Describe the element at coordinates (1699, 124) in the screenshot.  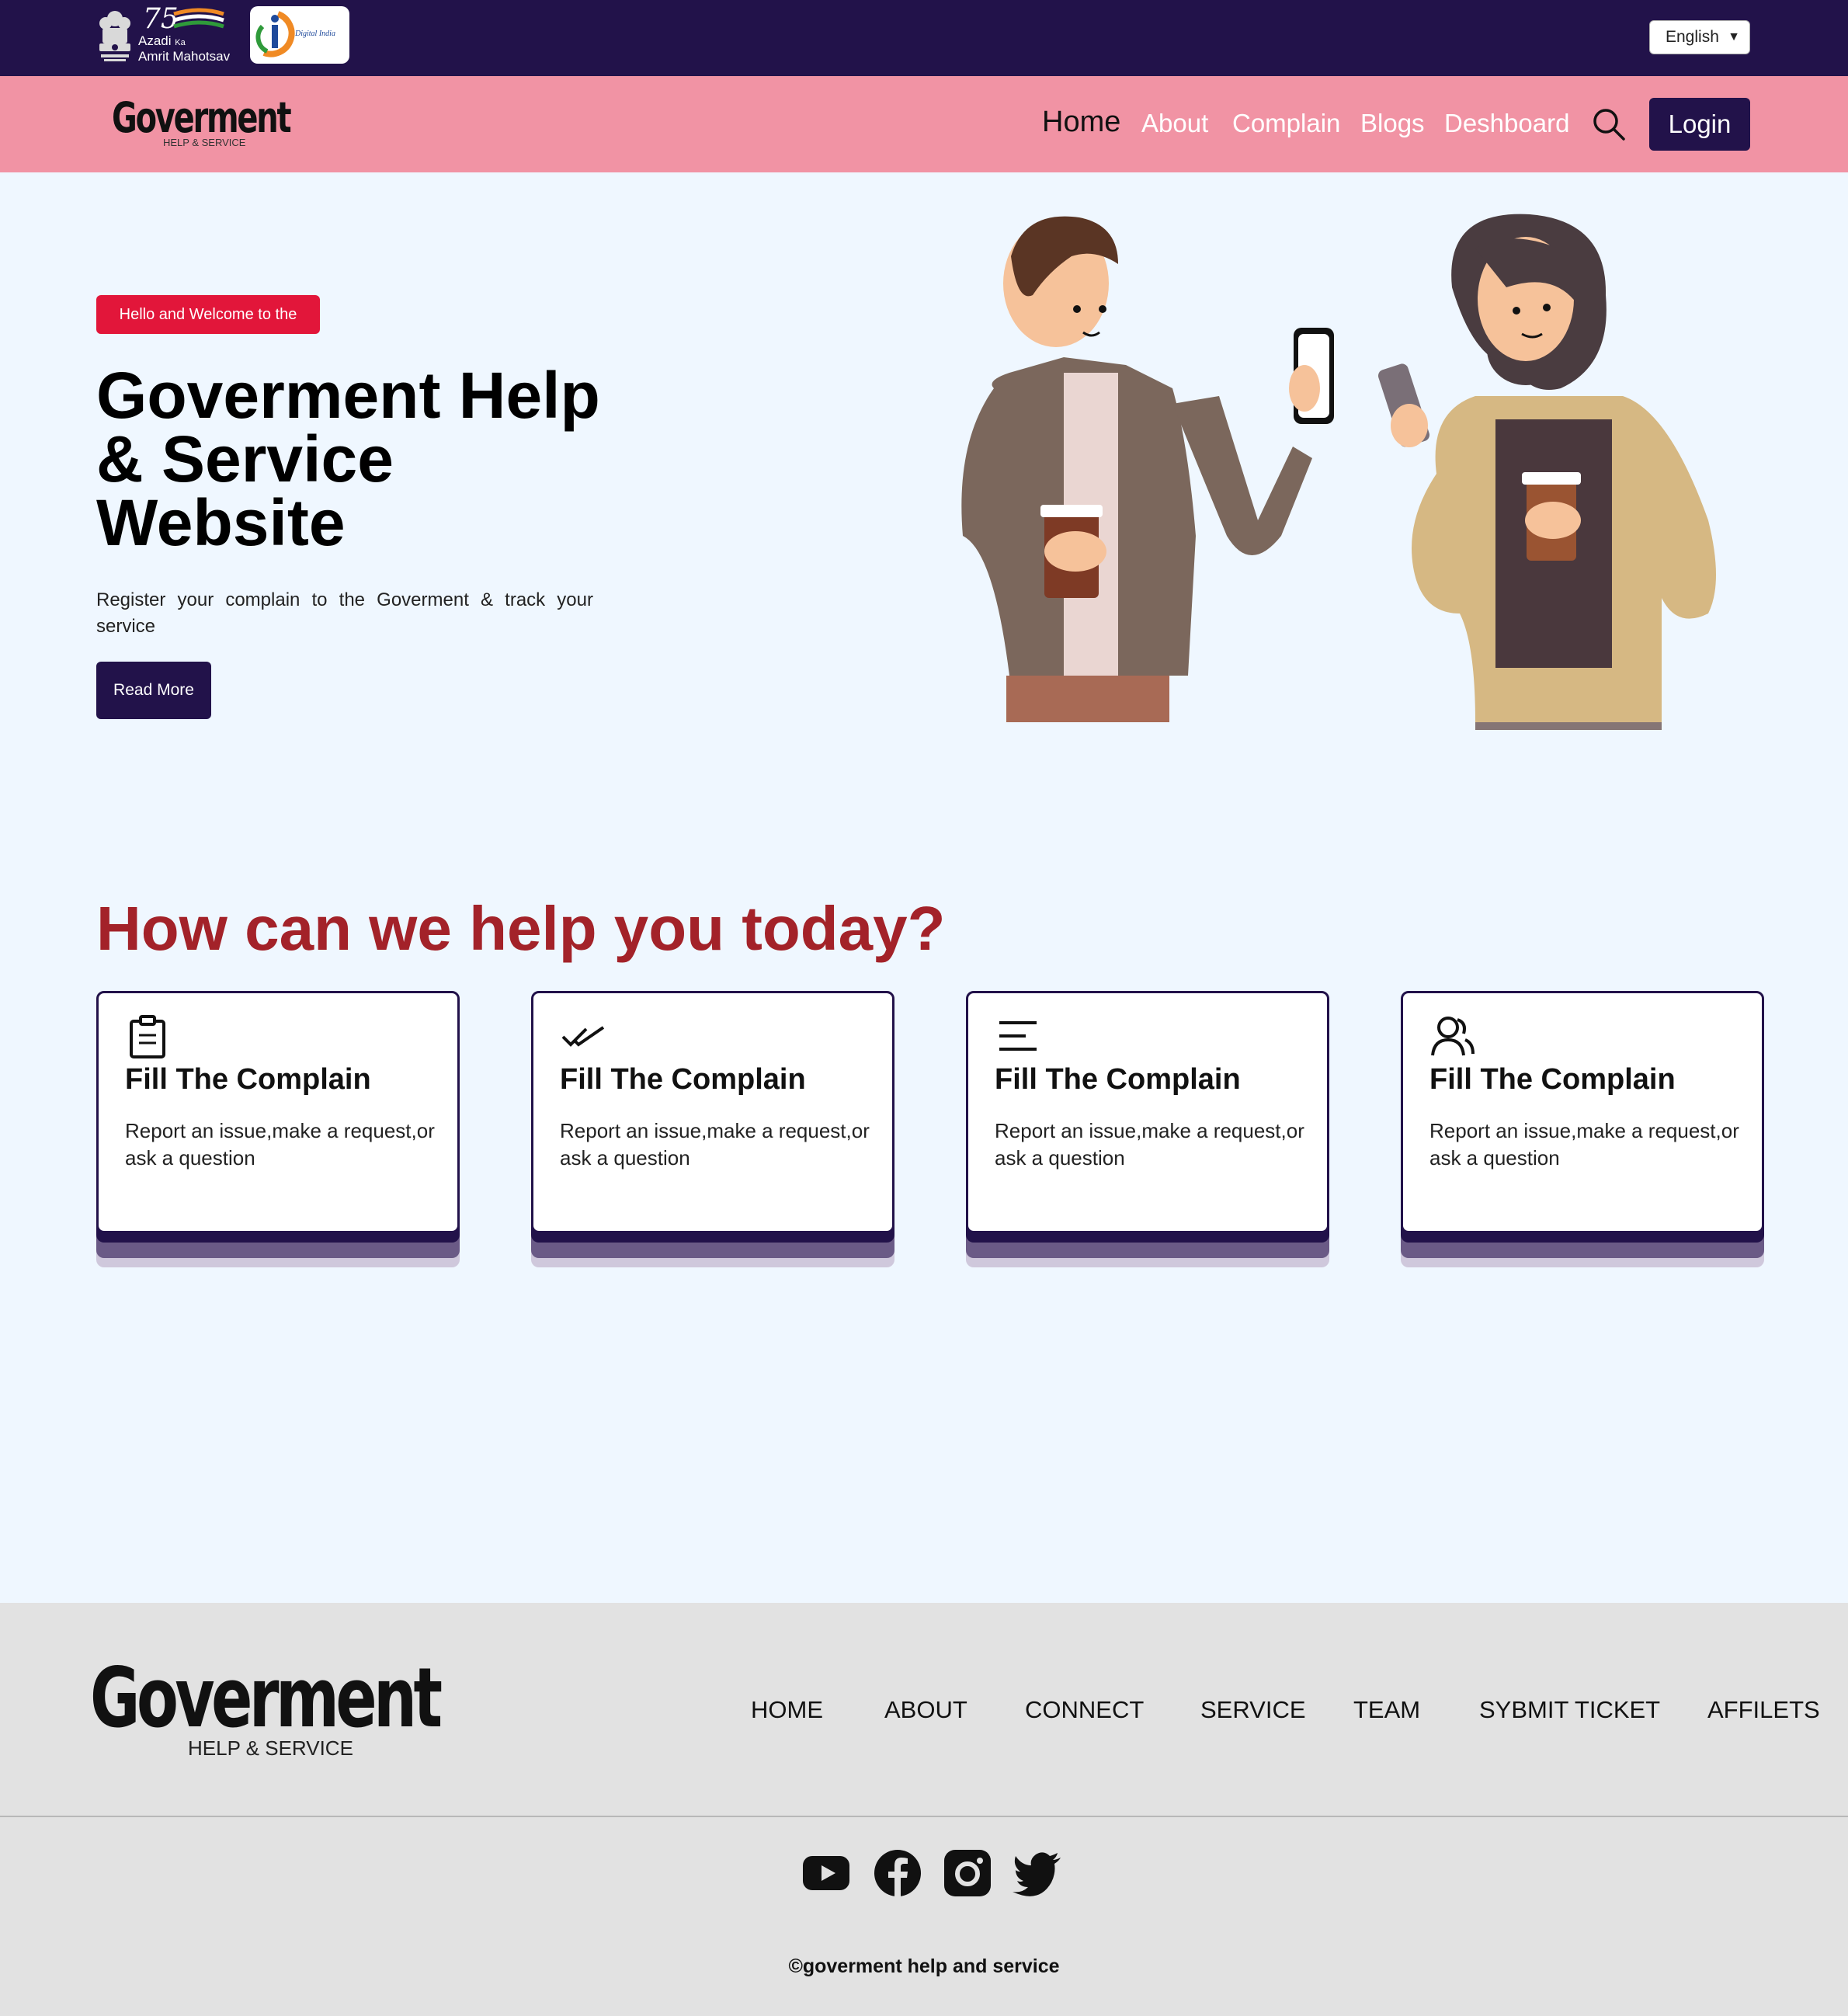
I see `login-button: Login` at that location.